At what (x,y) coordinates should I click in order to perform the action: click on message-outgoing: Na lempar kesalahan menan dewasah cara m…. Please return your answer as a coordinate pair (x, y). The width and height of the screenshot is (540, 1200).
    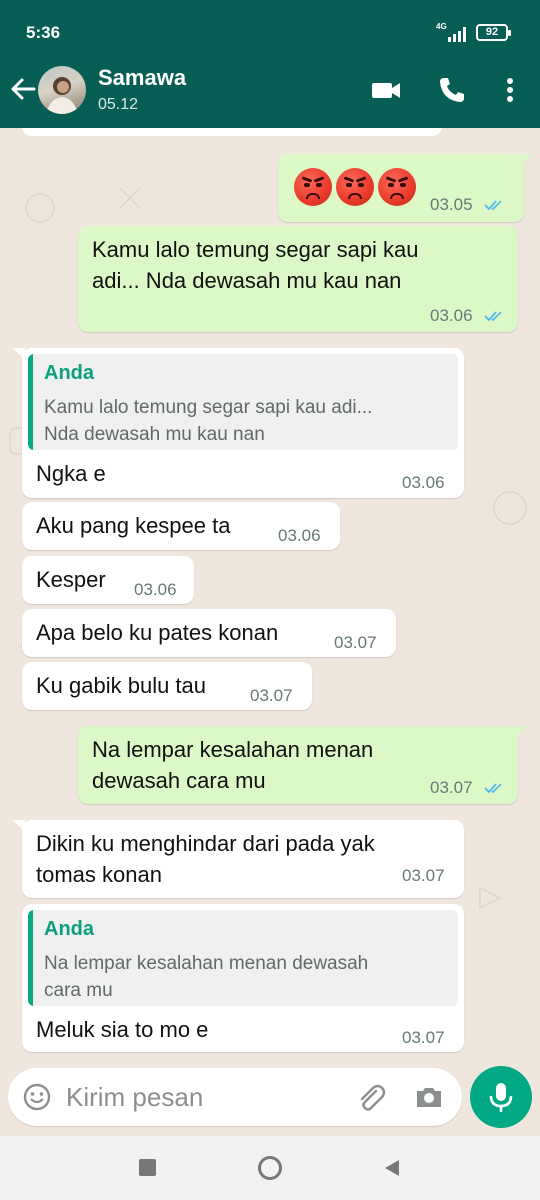
    Looking at the image, I should click on (302, 765).